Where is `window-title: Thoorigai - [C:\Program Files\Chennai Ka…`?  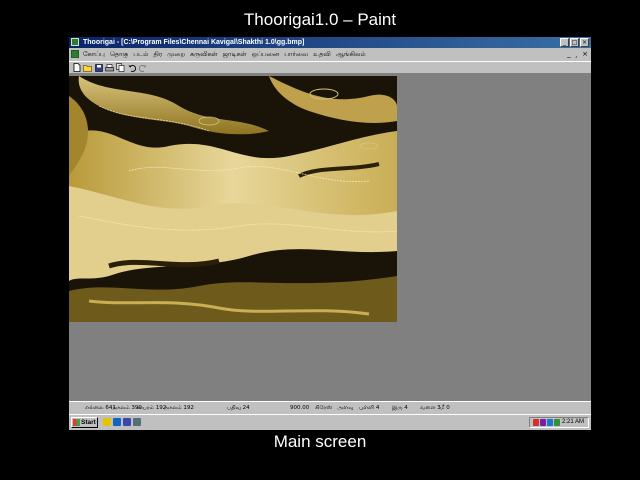
window-title: Thoorigai - [C:\Program Files\Chennai Ka… is located at coordinates (194, 42).